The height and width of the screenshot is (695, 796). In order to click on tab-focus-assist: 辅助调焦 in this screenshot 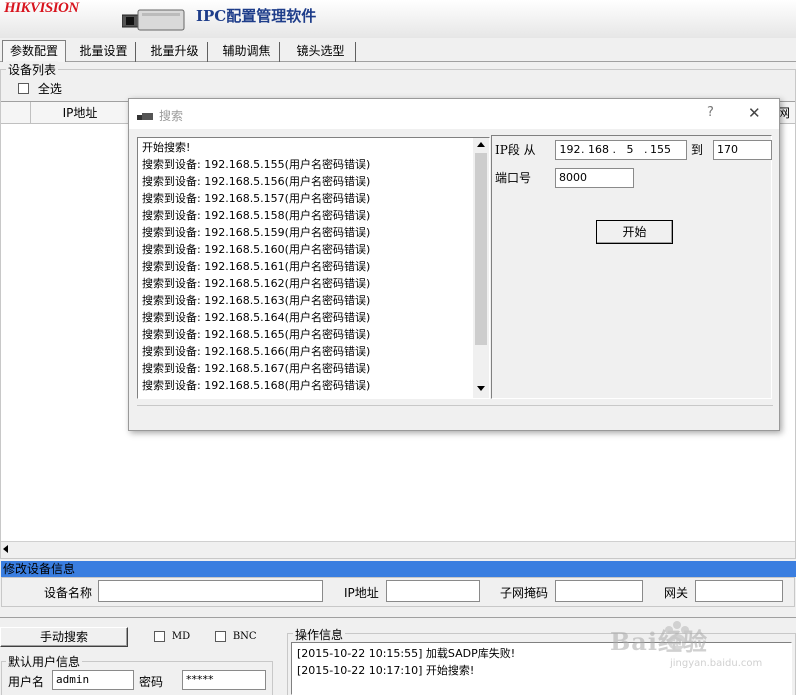, I will do `click(247, 52)`.